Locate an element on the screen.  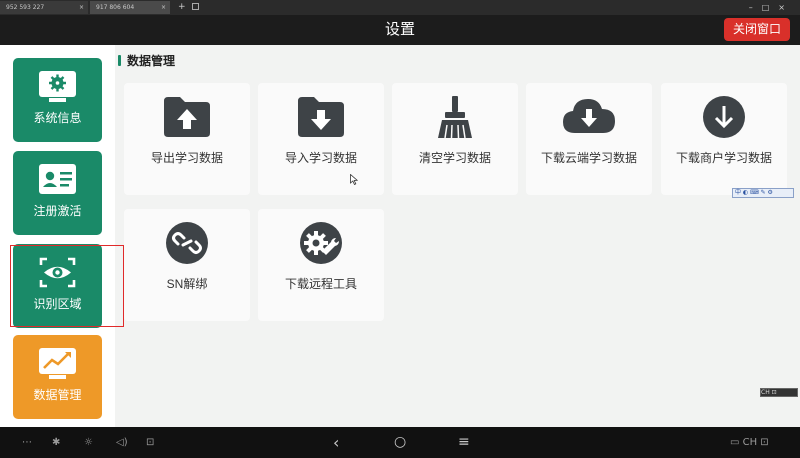
session-tab-label: 917 806 604 is located at coordinates (115, 7).